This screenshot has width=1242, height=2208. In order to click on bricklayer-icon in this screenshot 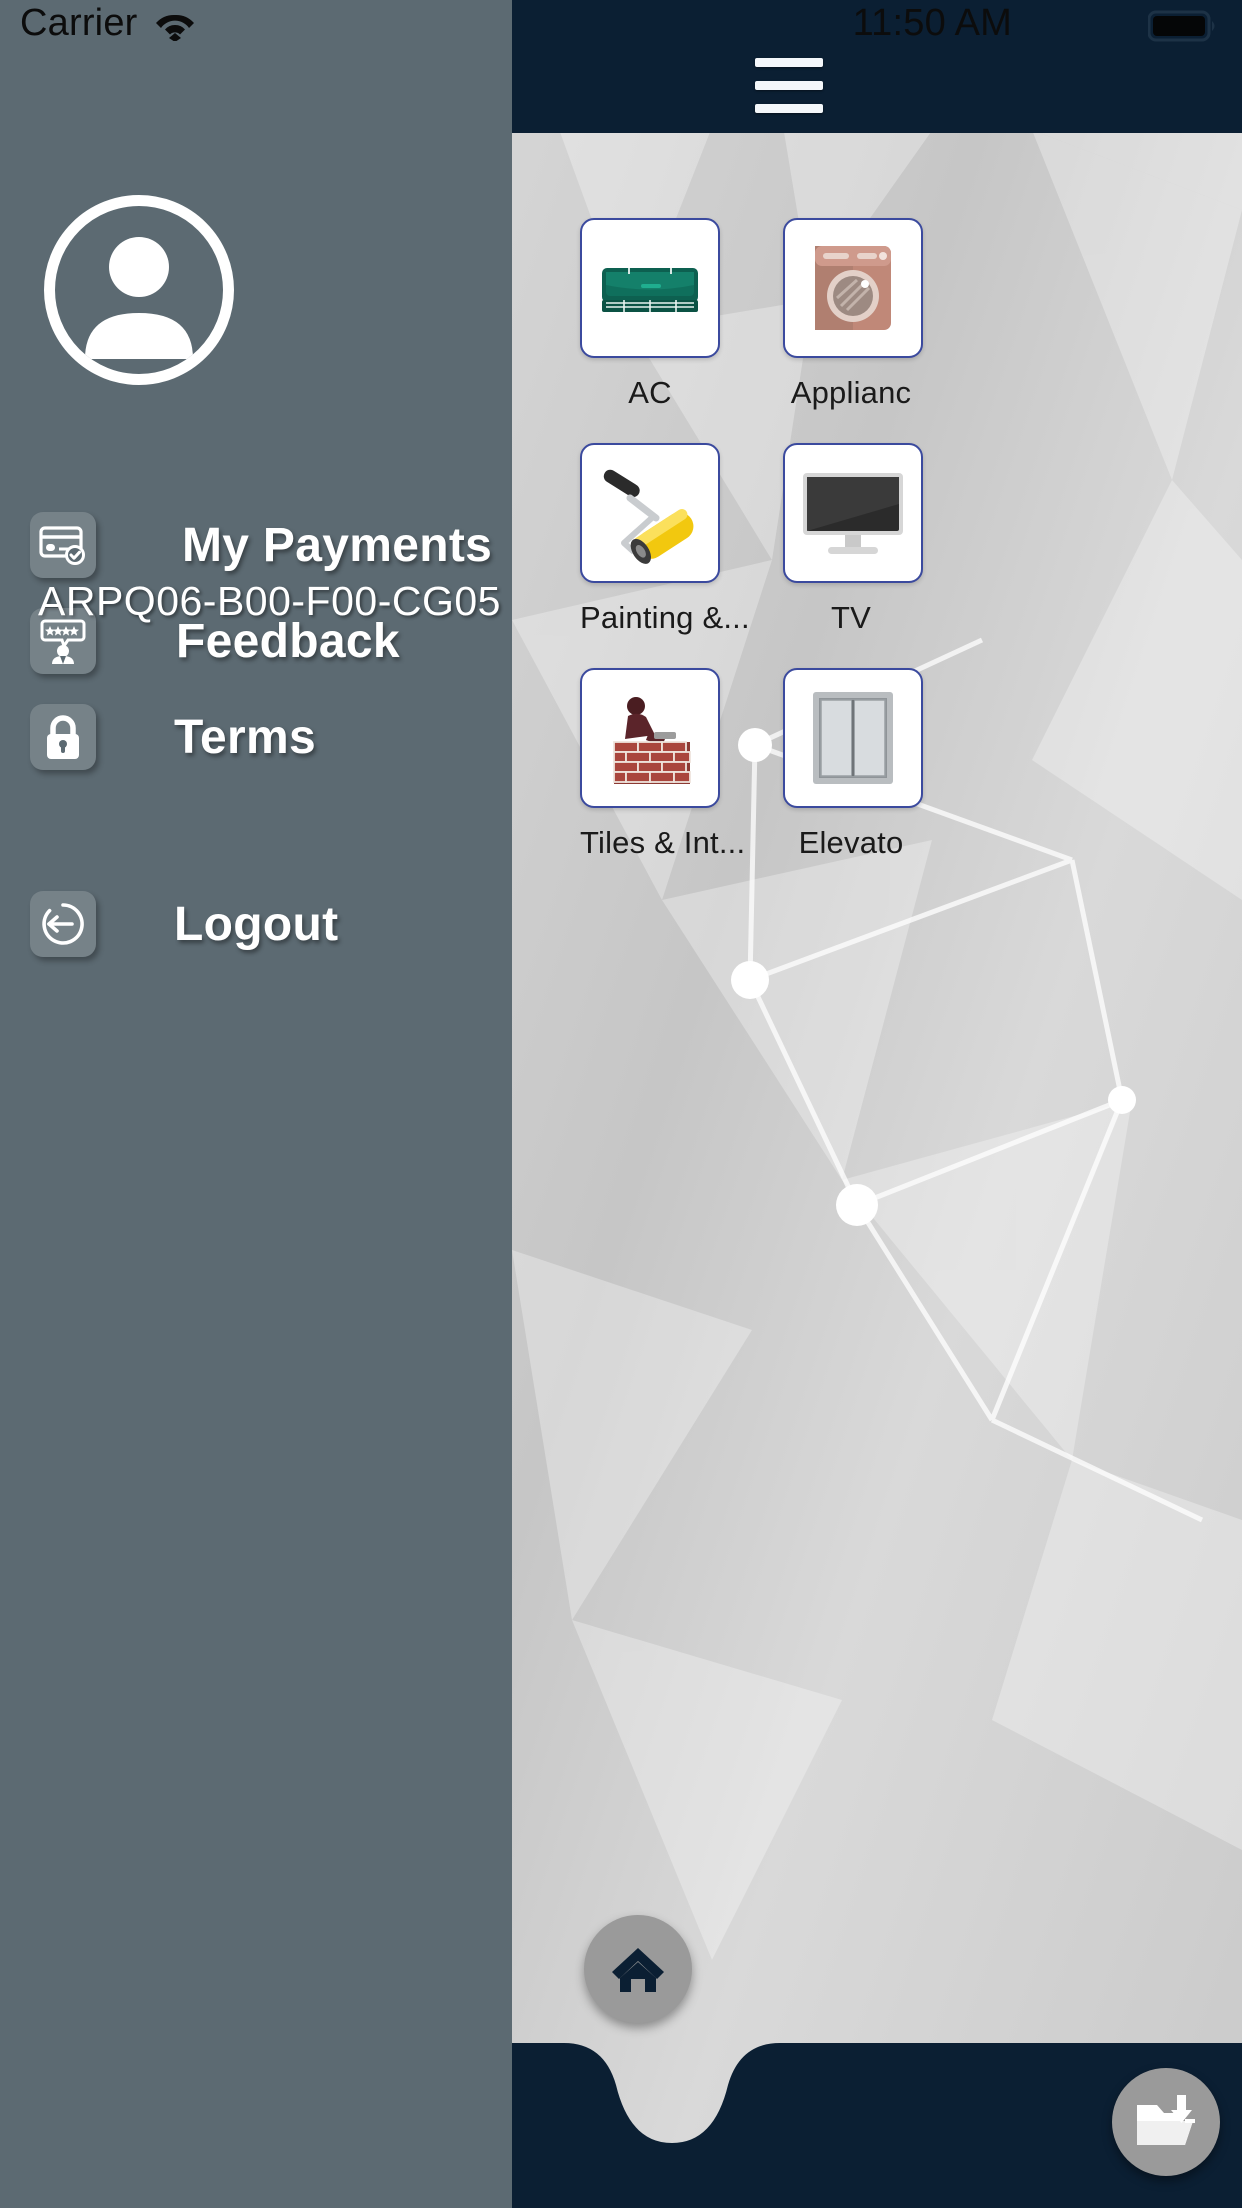, I will do `click(652, 740)`.